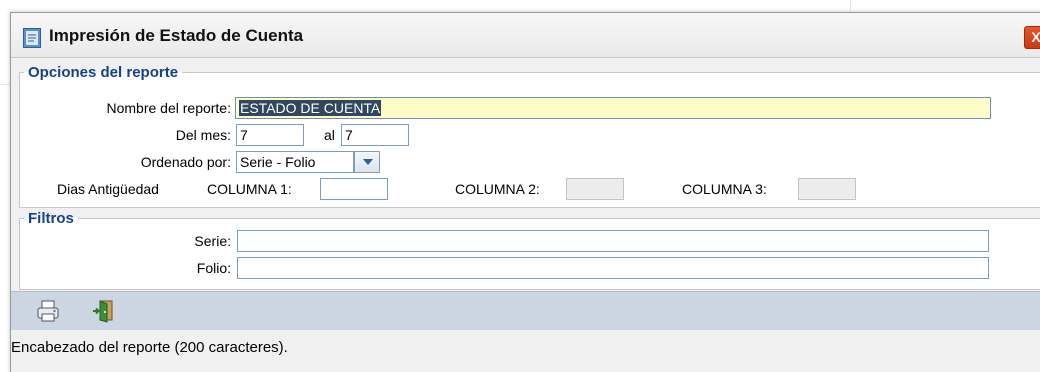  I want to click on columna3-field, so click(827, 189).